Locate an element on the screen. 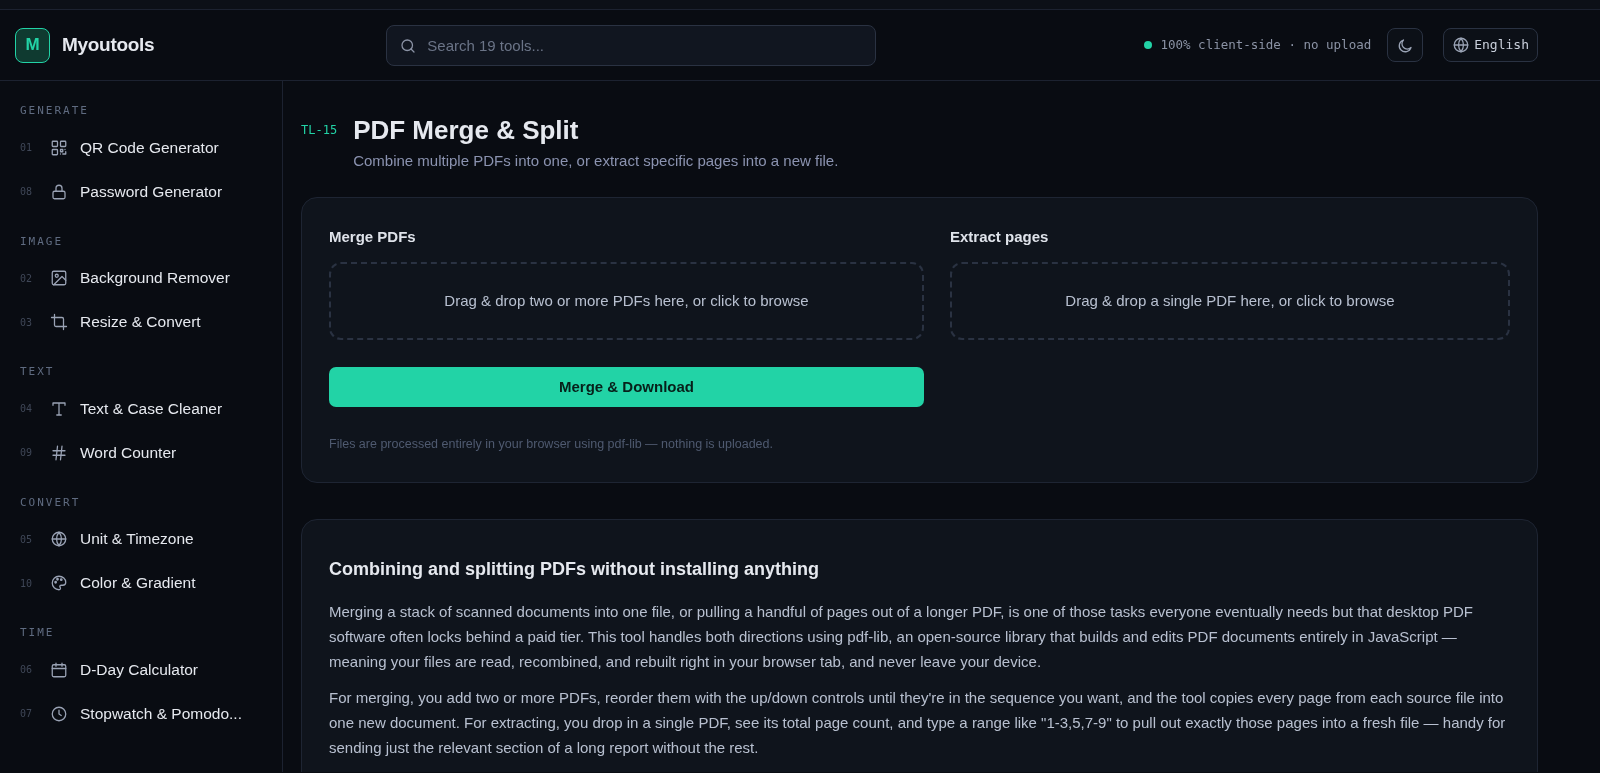  item-number: 05 is located at coordinates (27, 539).